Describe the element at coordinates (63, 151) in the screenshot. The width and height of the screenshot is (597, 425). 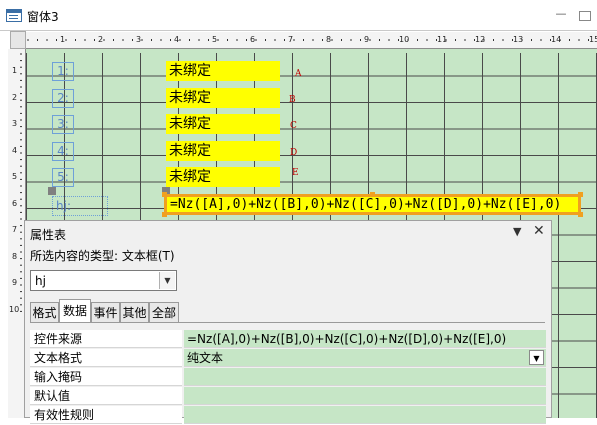
I see `number-label-4: 4:` at that location.